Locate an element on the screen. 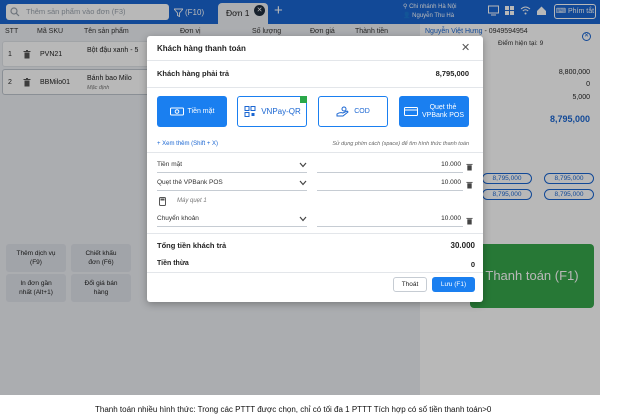  payment-method-value: Chuyển khoản is located at coordinates (178, 218).